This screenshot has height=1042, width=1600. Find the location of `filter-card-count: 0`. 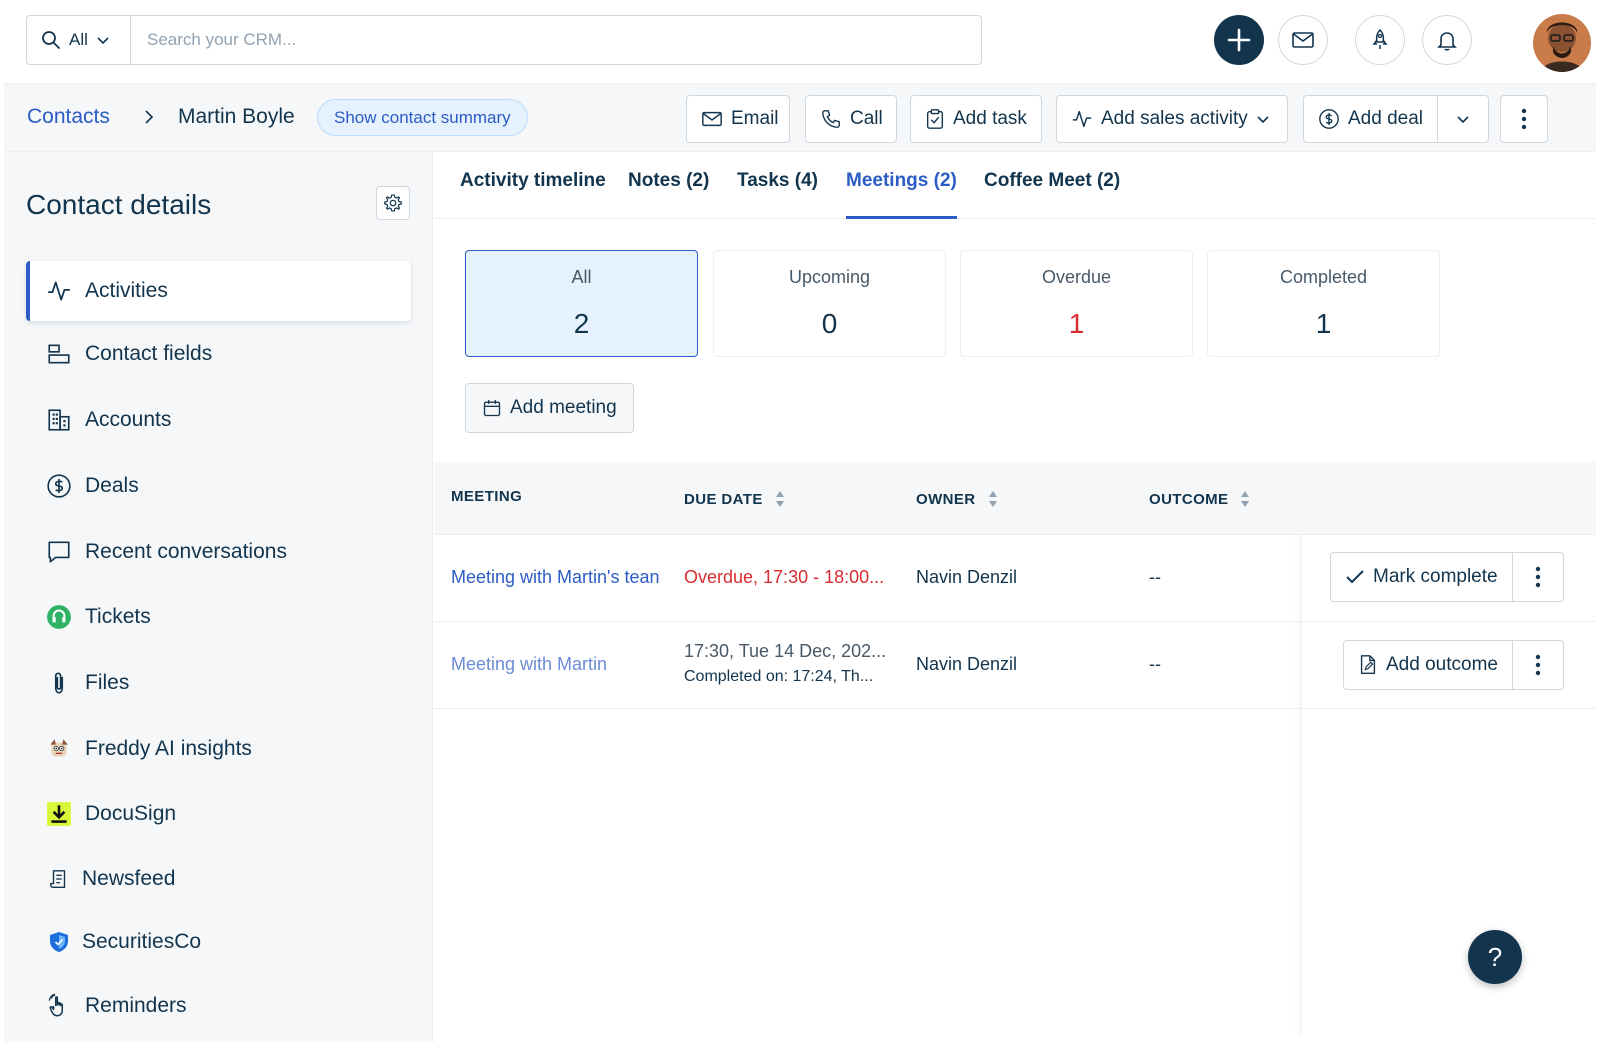

filter-card-count: 0 is located at coordinates (829, 323).